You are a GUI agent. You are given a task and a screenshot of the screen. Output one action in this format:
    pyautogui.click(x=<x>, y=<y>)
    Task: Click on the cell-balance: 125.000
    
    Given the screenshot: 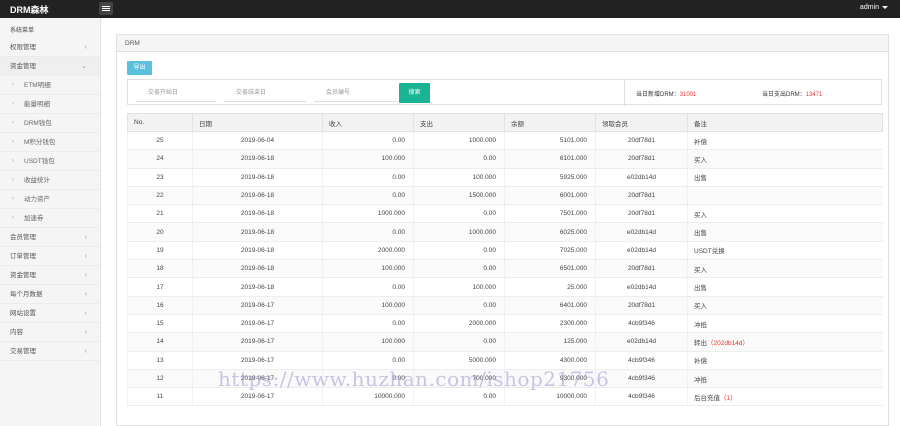 What is the action you would take?
    pyautogui.click(x=550, y=342)
    